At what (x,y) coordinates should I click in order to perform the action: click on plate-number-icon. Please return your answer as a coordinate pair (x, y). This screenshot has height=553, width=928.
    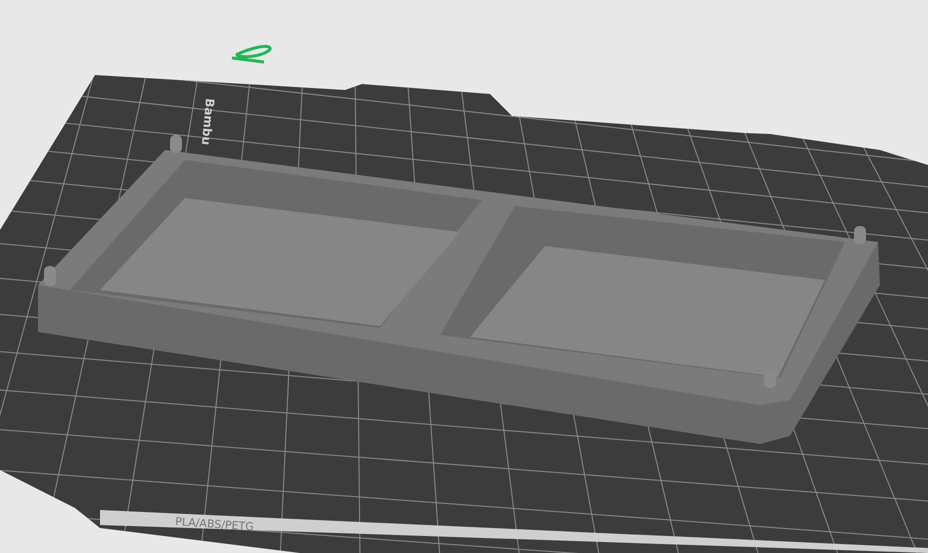
    Looking at the image, I should click on (251, 54).